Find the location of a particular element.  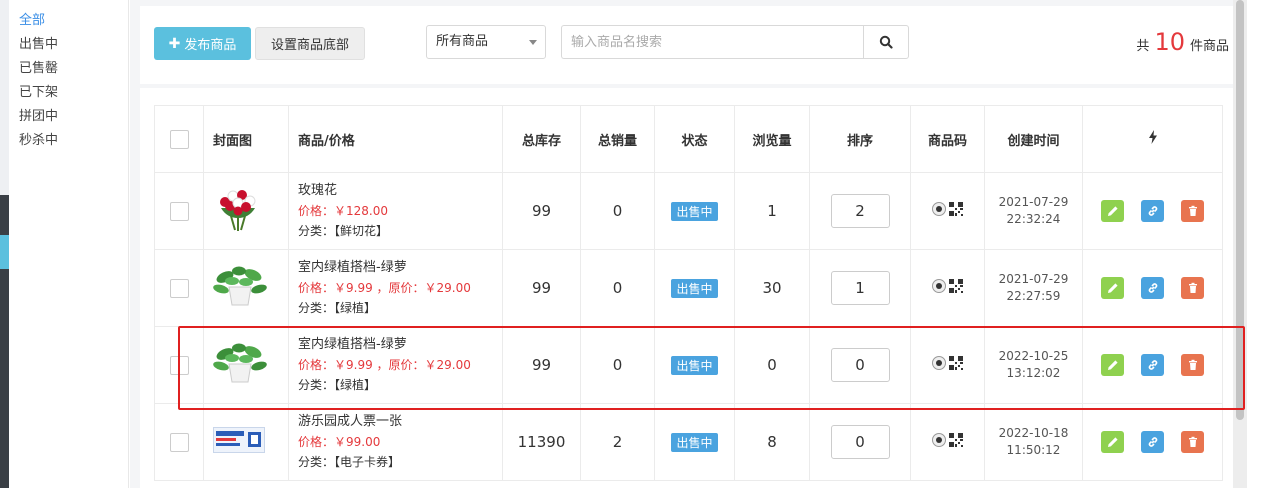

header-views: 浏览量 is located at coordinates (772, 139).